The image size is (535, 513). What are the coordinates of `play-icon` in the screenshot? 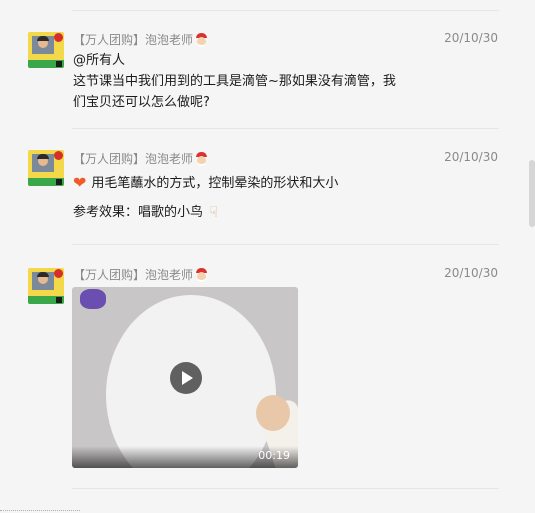 It's located at (186, 378).